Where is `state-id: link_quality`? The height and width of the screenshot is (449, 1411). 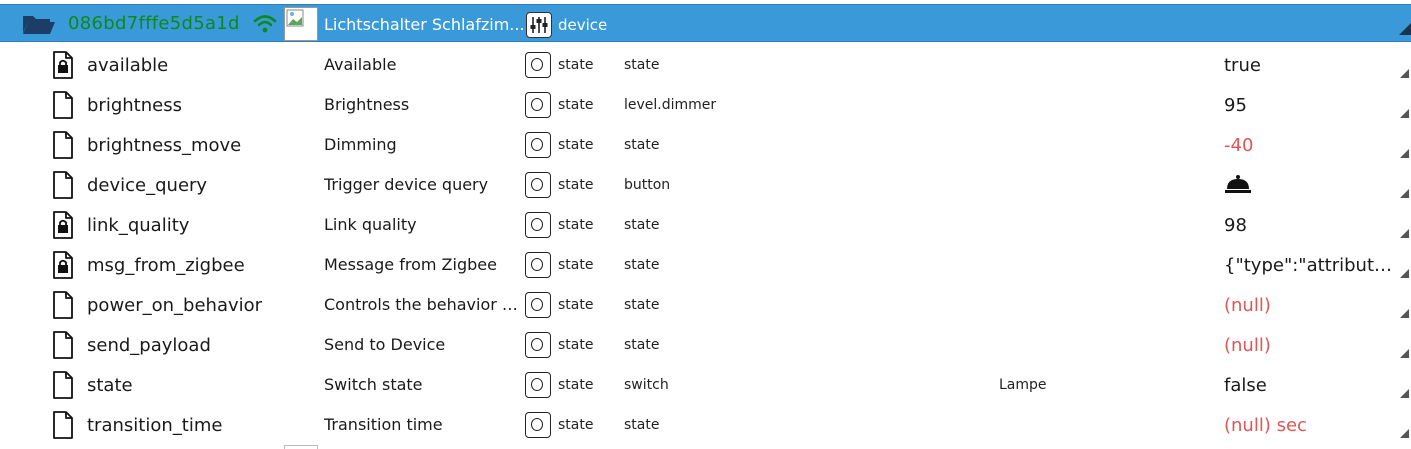
state-id: link_quality is located at coordinates (138, 225).